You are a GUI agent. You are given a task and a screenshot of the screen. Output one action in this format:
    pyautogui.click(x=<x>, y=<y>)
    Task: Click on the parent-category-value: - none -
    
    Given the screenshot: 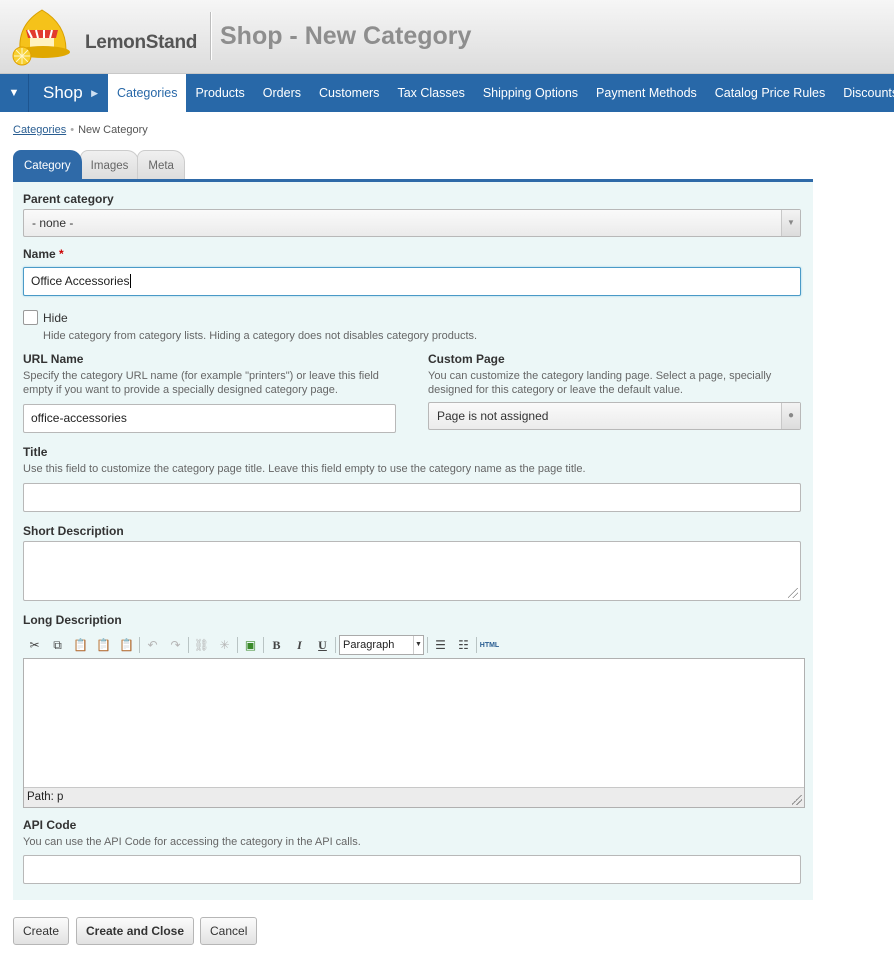 What is the action you would take?
    pyautogui.click(x=53, y=223)
    